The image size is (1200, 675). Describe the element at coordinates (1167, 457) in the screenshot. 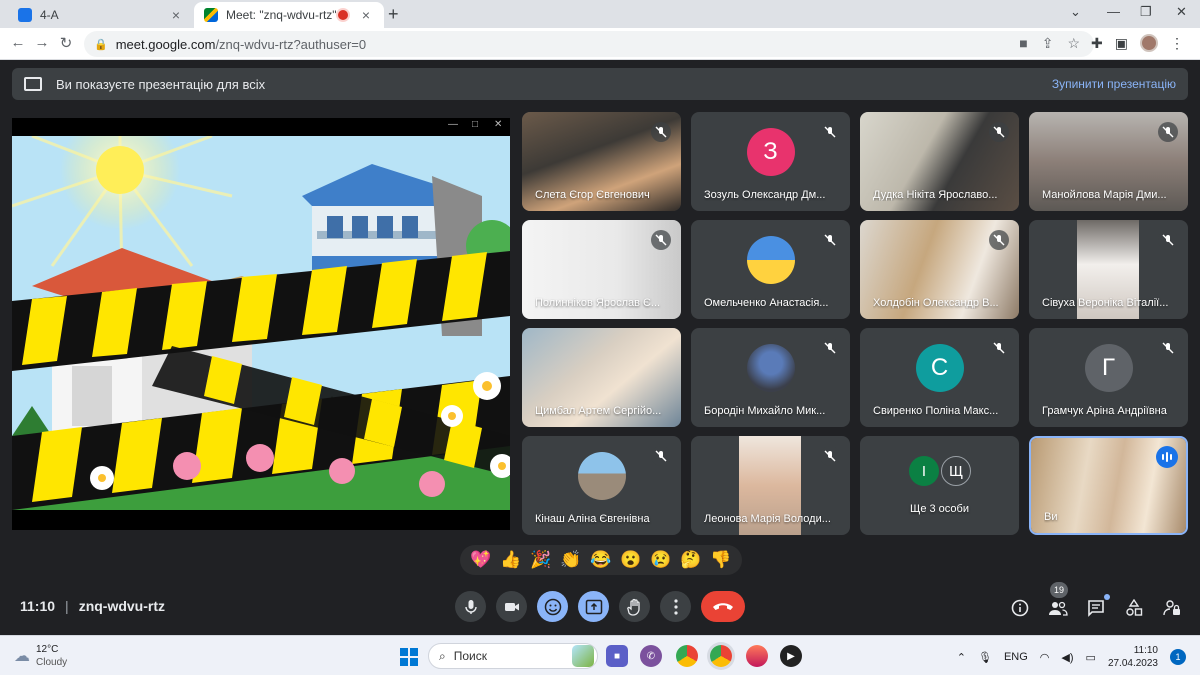

I see `speaking-indicator-icon` at that location.